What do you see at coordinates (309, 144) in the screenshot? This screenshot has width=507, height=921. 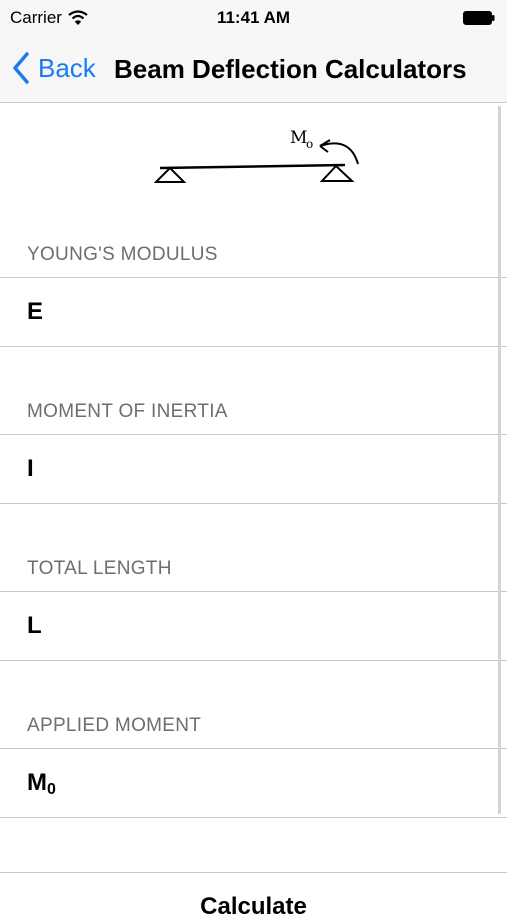 I see `moment-subscript: o` at bounding box center [309, 144].